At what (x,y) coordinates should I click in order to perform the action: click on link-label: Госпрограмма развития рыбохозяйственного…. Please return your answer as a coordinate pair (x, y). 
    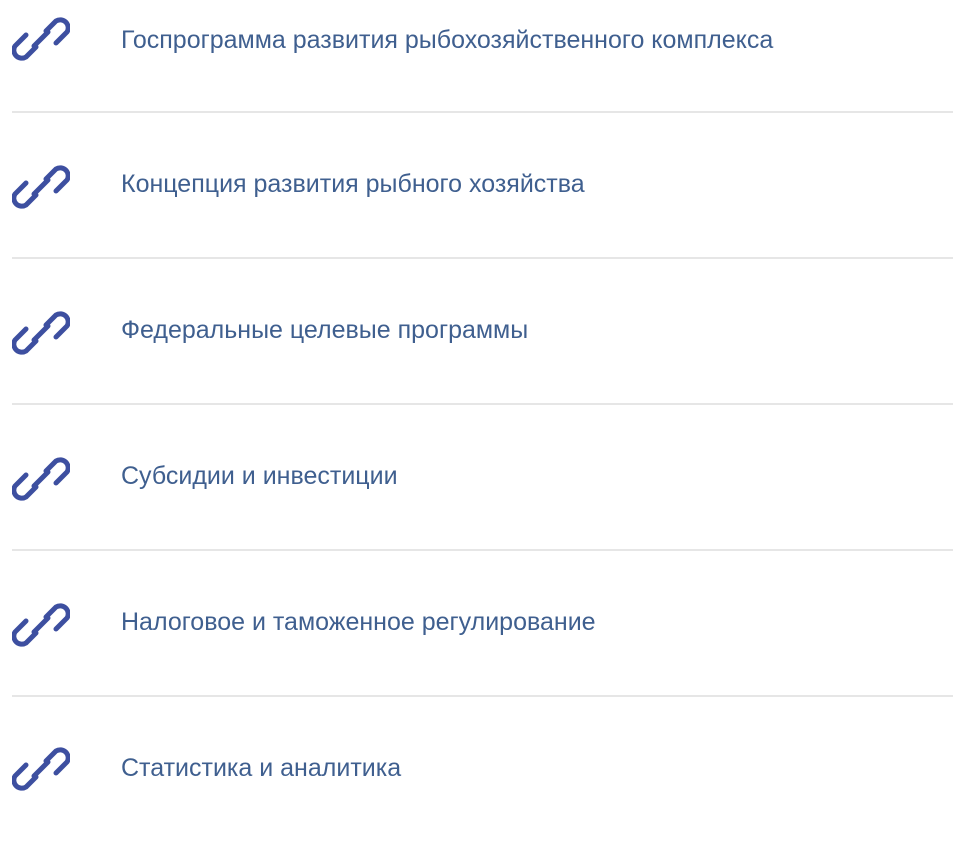
    Looking at the image, I should click on (447, 40).